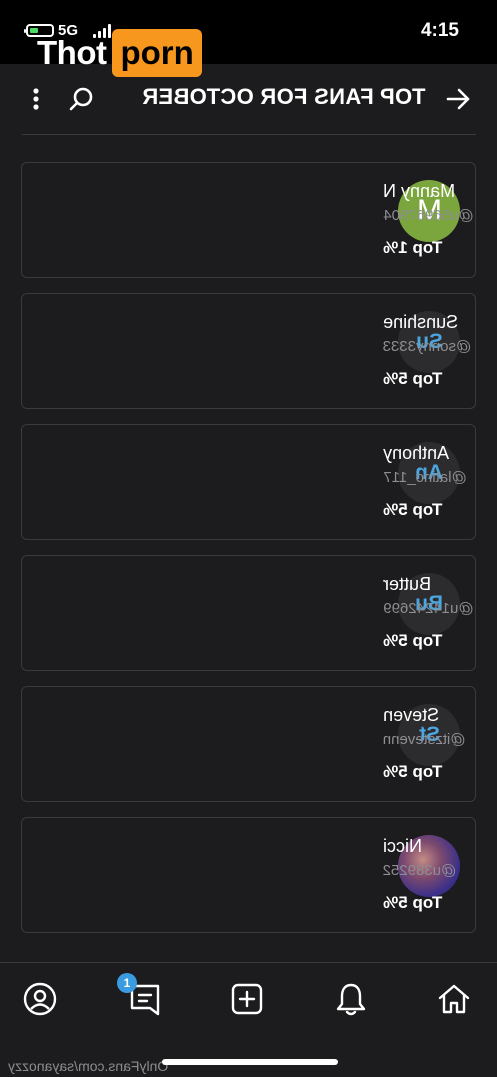 The width and height of the screenshot is (497, 1077). I want to click on fan-card: An Anthony @latino_117 Top 5%, so click(248, 482).